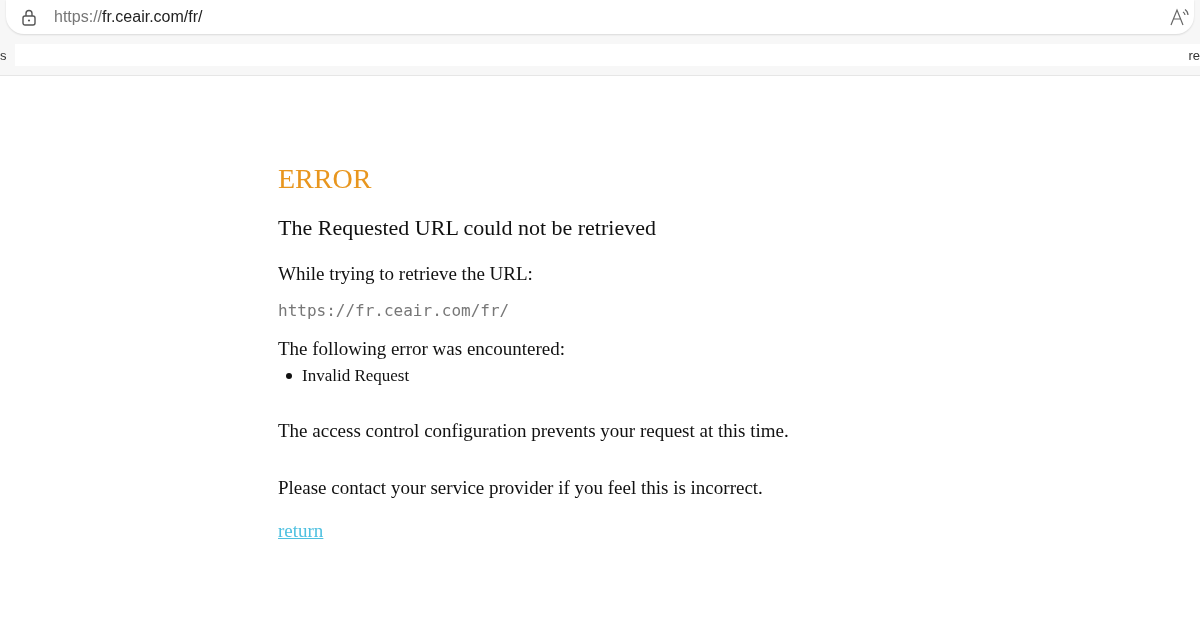 The image size is (1200, 633). I want to click on bookmark-item: s, so click(7, 55).